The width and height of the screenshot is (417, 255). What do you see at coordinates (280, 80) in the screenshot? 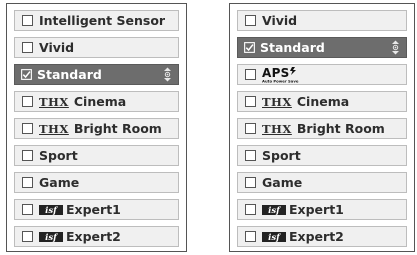
I see `svg-text: Auto Power Save` at bounding box center [280, 80].